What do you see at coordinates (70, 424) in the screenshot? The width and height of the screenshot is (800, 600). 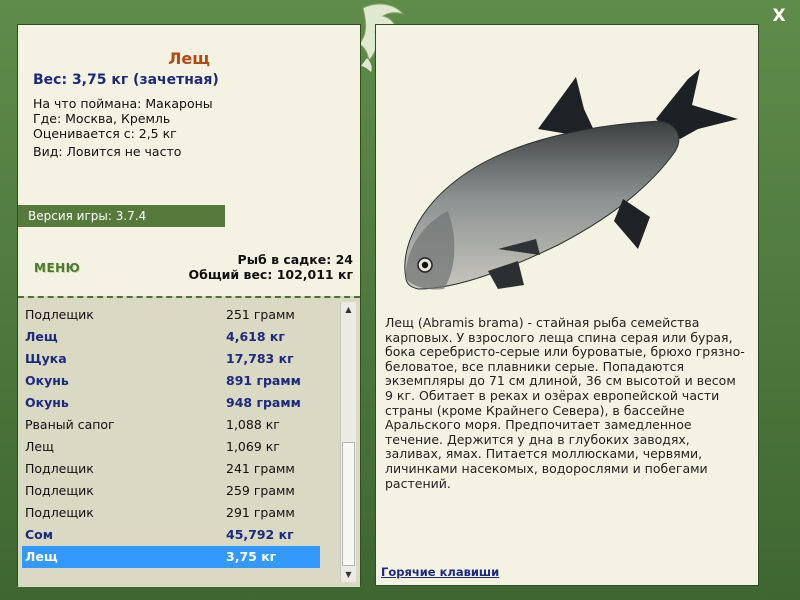 I see `list-item-name: Рваный сапог` at bounding box center [70, 424].